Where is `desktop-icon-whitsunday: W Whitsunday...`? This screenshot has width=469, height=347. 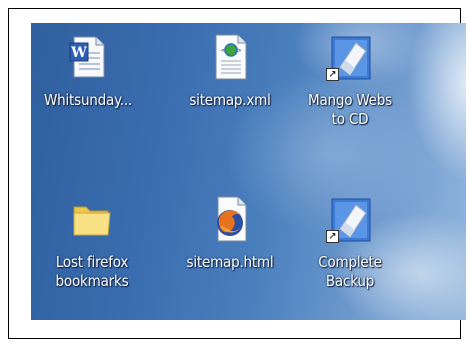
desktop-icon-whitsunday: W Whitsunday... is located at coordinates (89, 71).